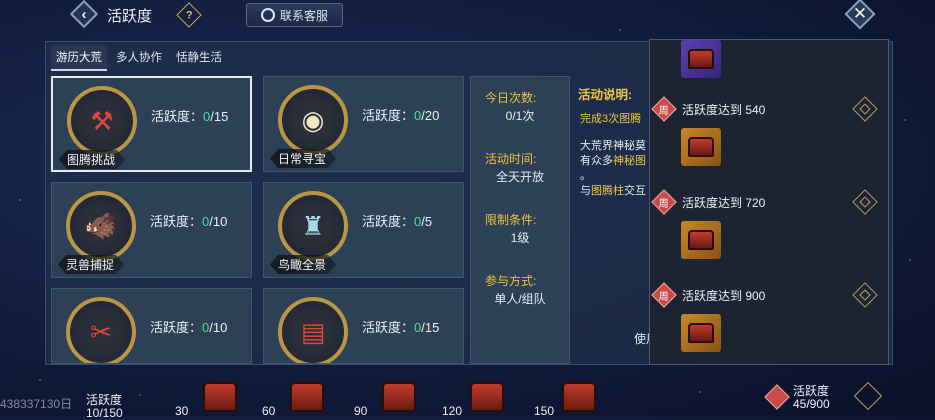 The image size is (935, 420). What do you see at coordinates (724, 110) in the screenshot?
I see `reward-requirement: 活跃度达到 540` at bounding box center [724, 110].